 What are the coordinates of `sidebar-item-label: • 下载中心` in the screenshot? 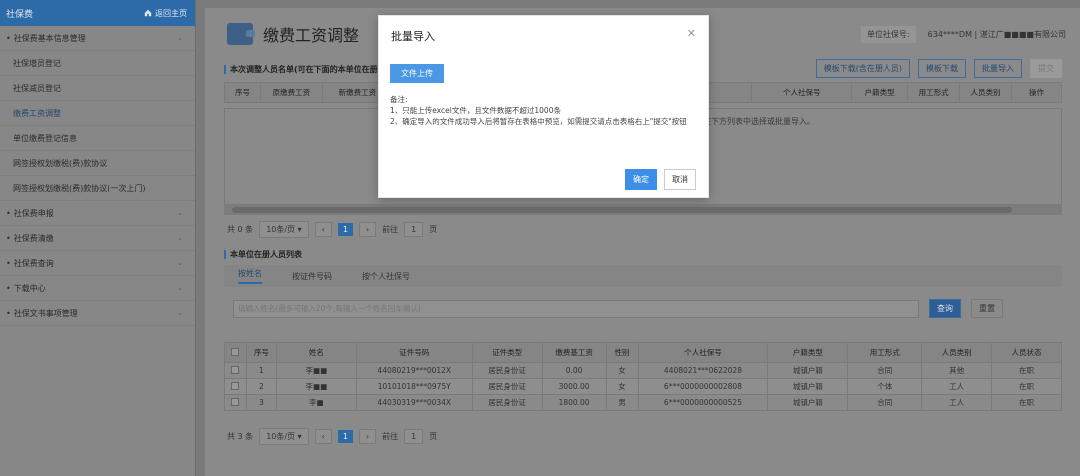 It's located at (26, 288).